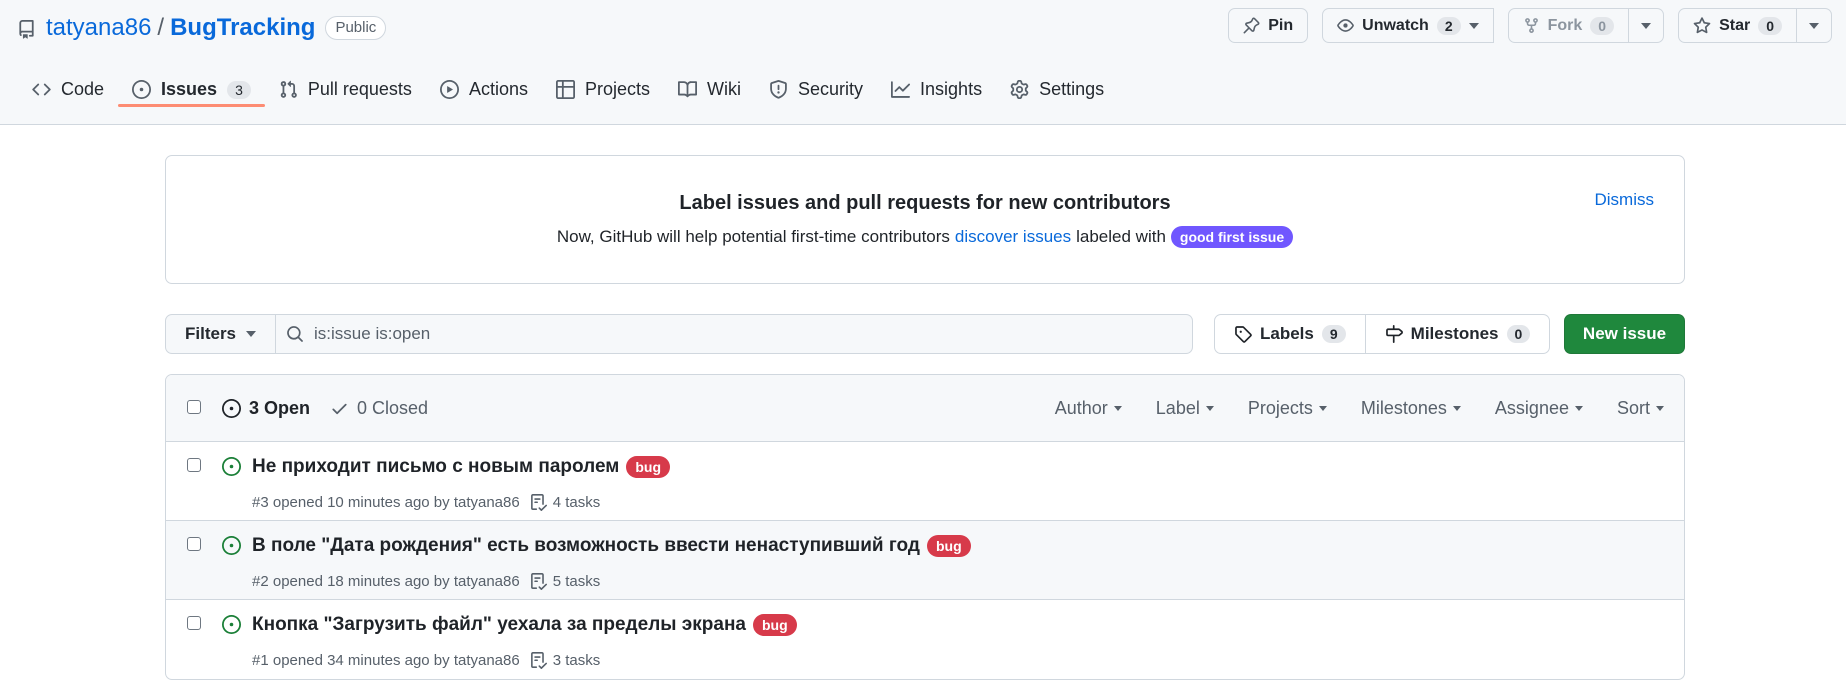  I want to click on author-dropdown: Author, so click(1088, 408).